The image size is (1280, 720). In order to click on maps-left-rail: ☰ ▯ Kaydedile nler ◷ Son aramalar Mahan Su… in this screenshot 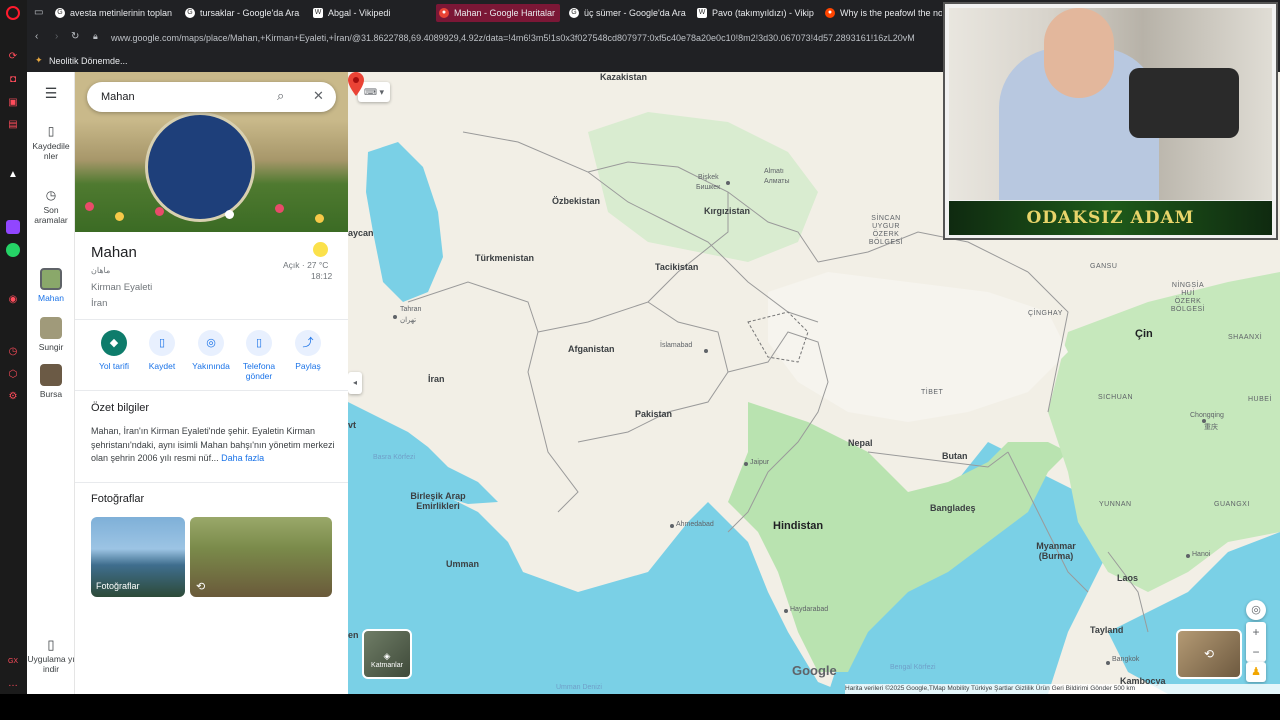, I will do `click(51, 383)`.